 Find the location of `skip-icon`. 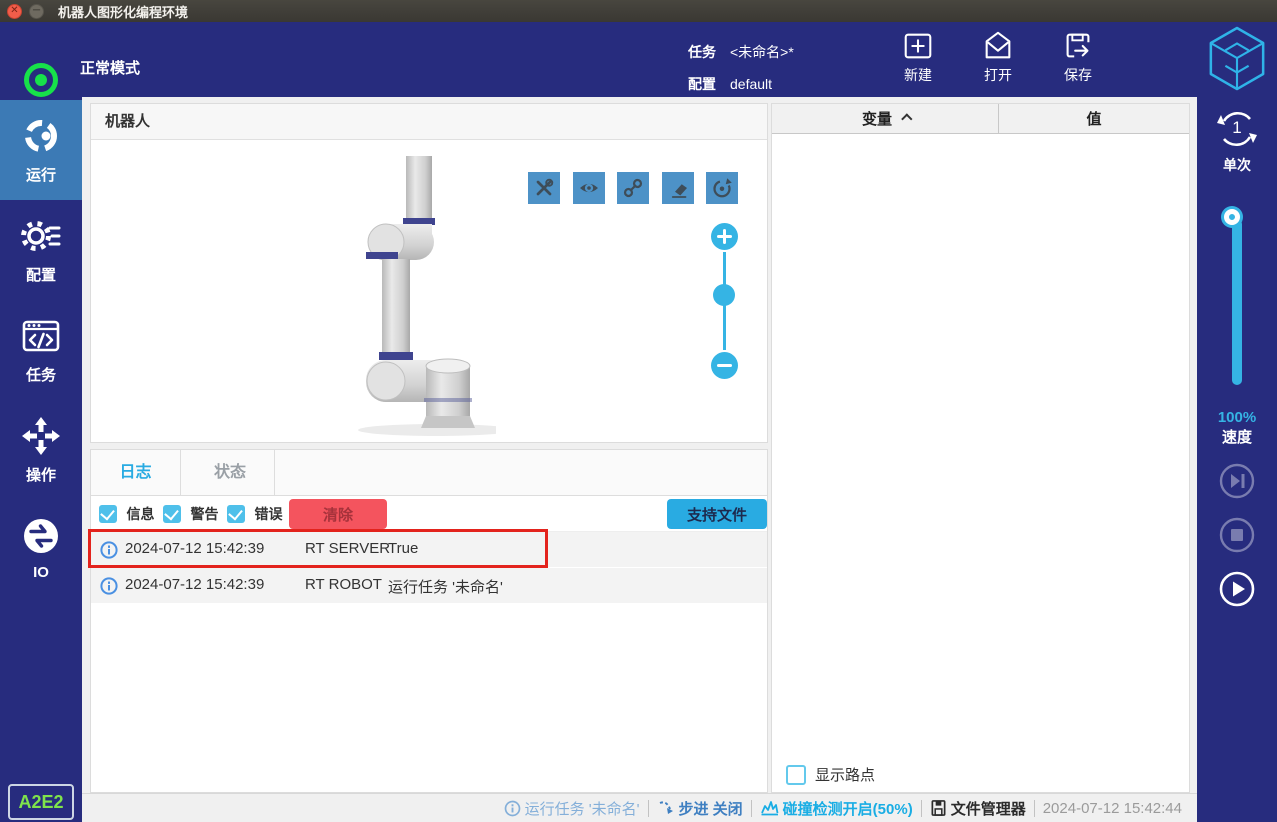

skip-icon is located at coordinates (1237, 481).